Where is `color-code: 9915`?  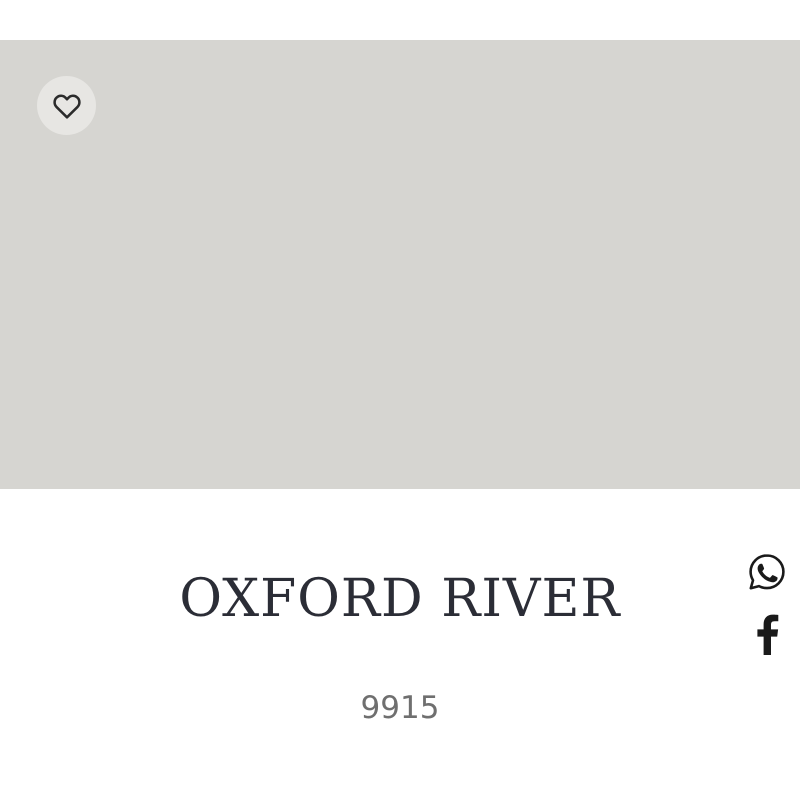
color-code: 9915 is located at coordinates (400, 708).